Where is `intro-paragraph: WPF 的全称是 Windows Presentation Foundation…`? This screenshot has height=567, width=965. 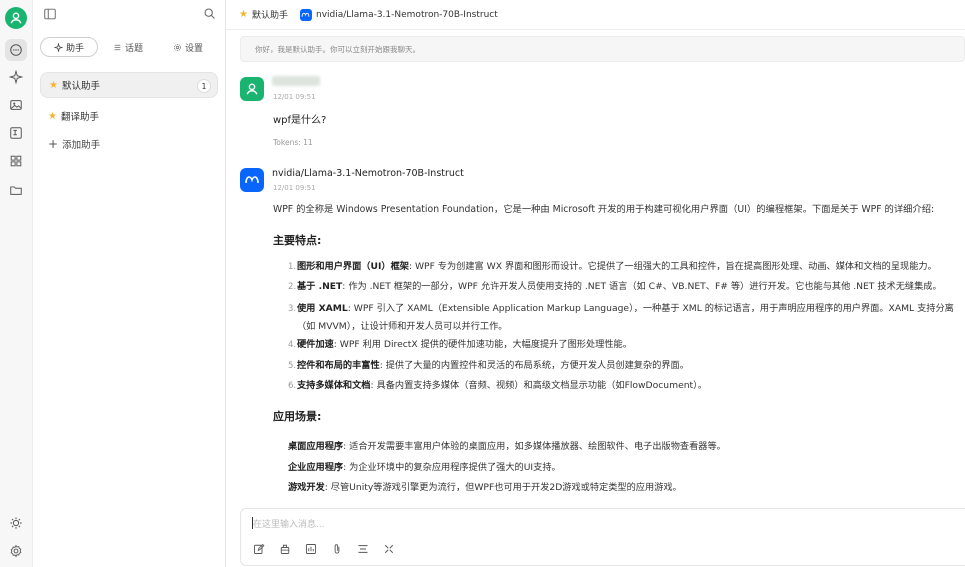 intro-paragraph: WPF 的全称是 Windows Presentation Foundation… is located at coordinates (604, 209).